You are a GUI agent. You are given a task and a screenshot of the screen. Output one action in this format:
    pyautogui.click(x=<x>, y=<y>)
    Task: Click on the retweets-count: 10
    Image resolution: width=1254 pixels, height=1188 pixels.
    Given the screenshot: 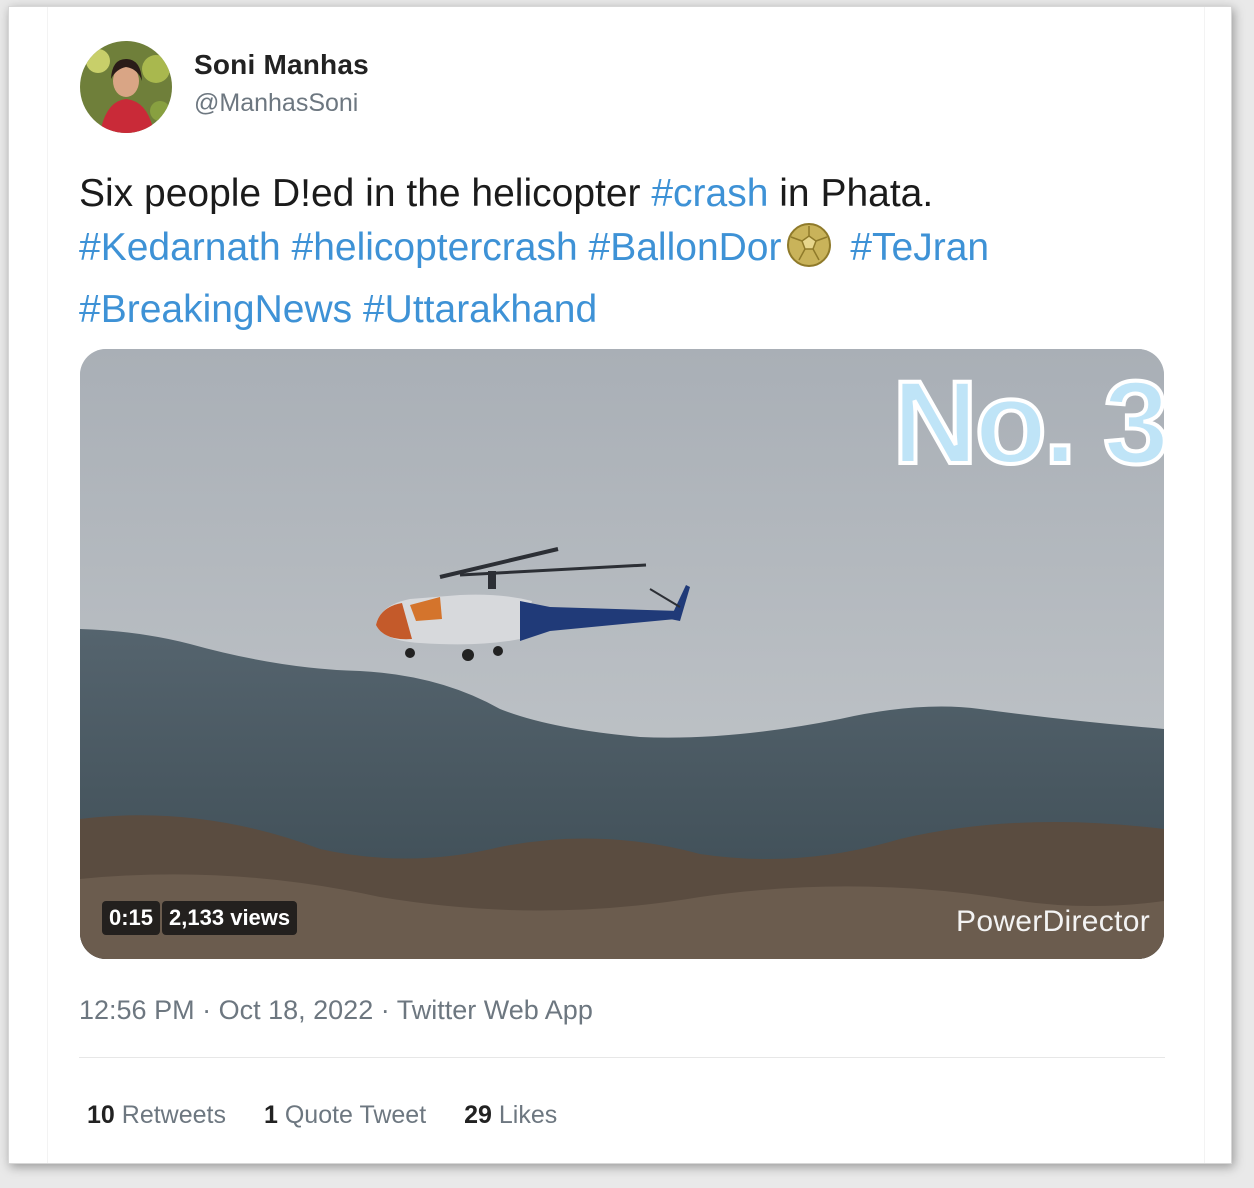 What is the action you would take?
    pyautogui.click(x=101, y=1115)
    